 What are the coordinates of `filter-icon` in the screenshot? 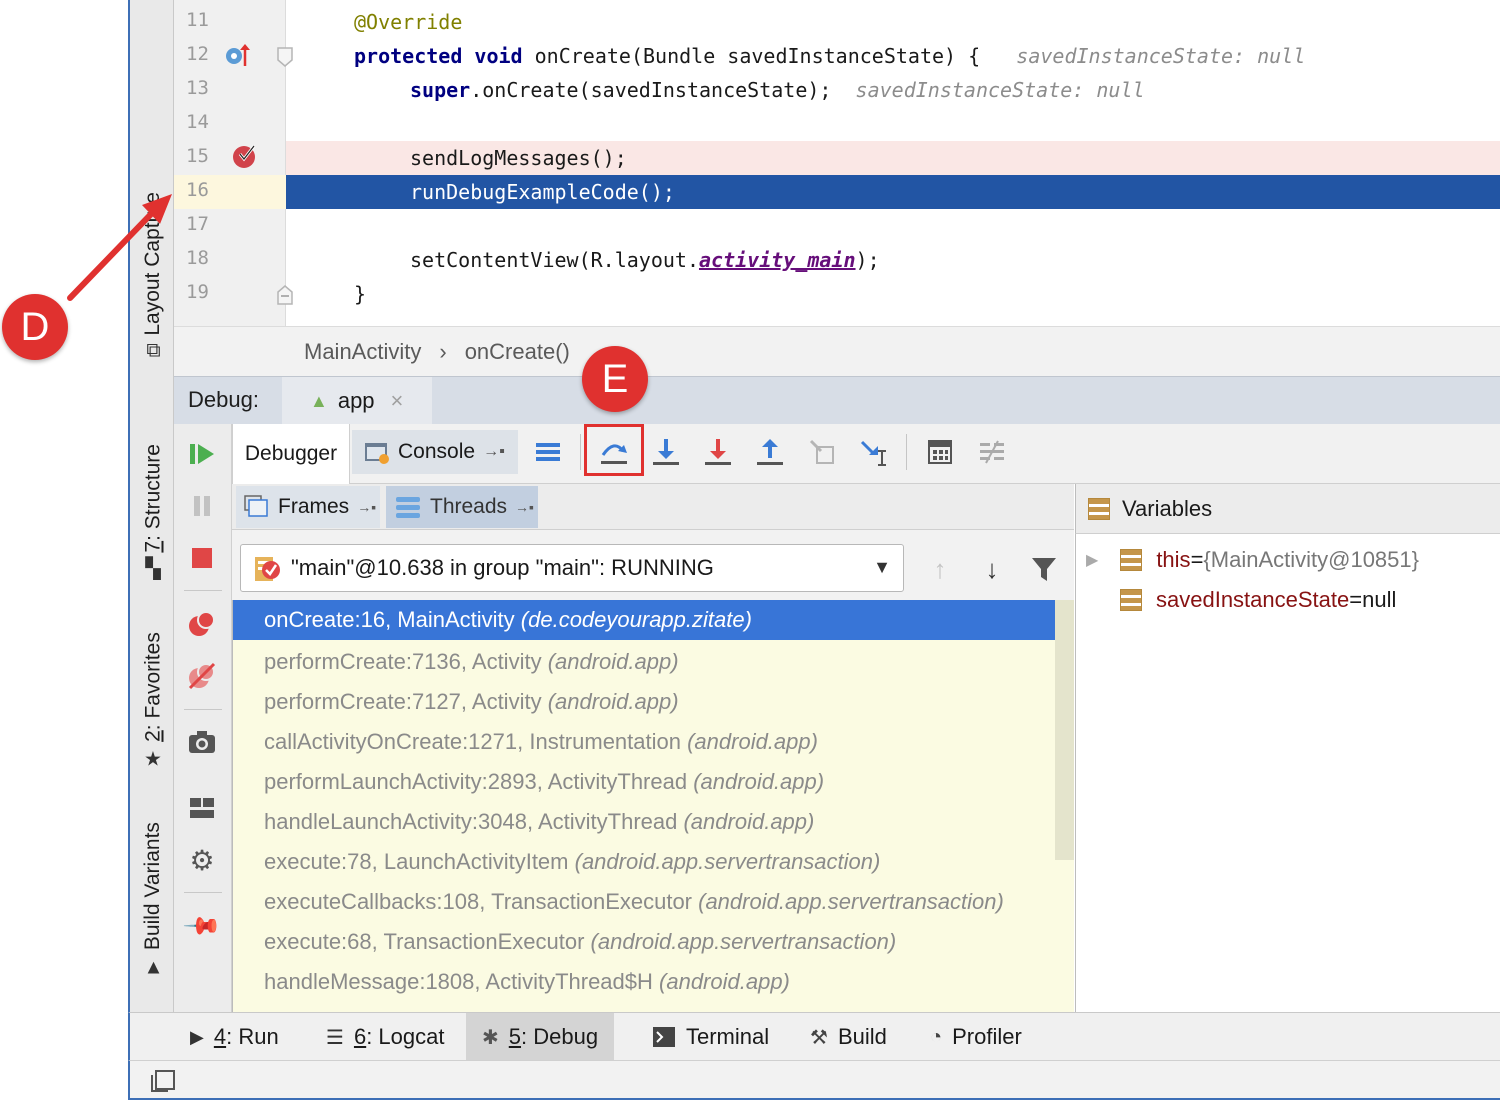 It's located at (1044, 569).